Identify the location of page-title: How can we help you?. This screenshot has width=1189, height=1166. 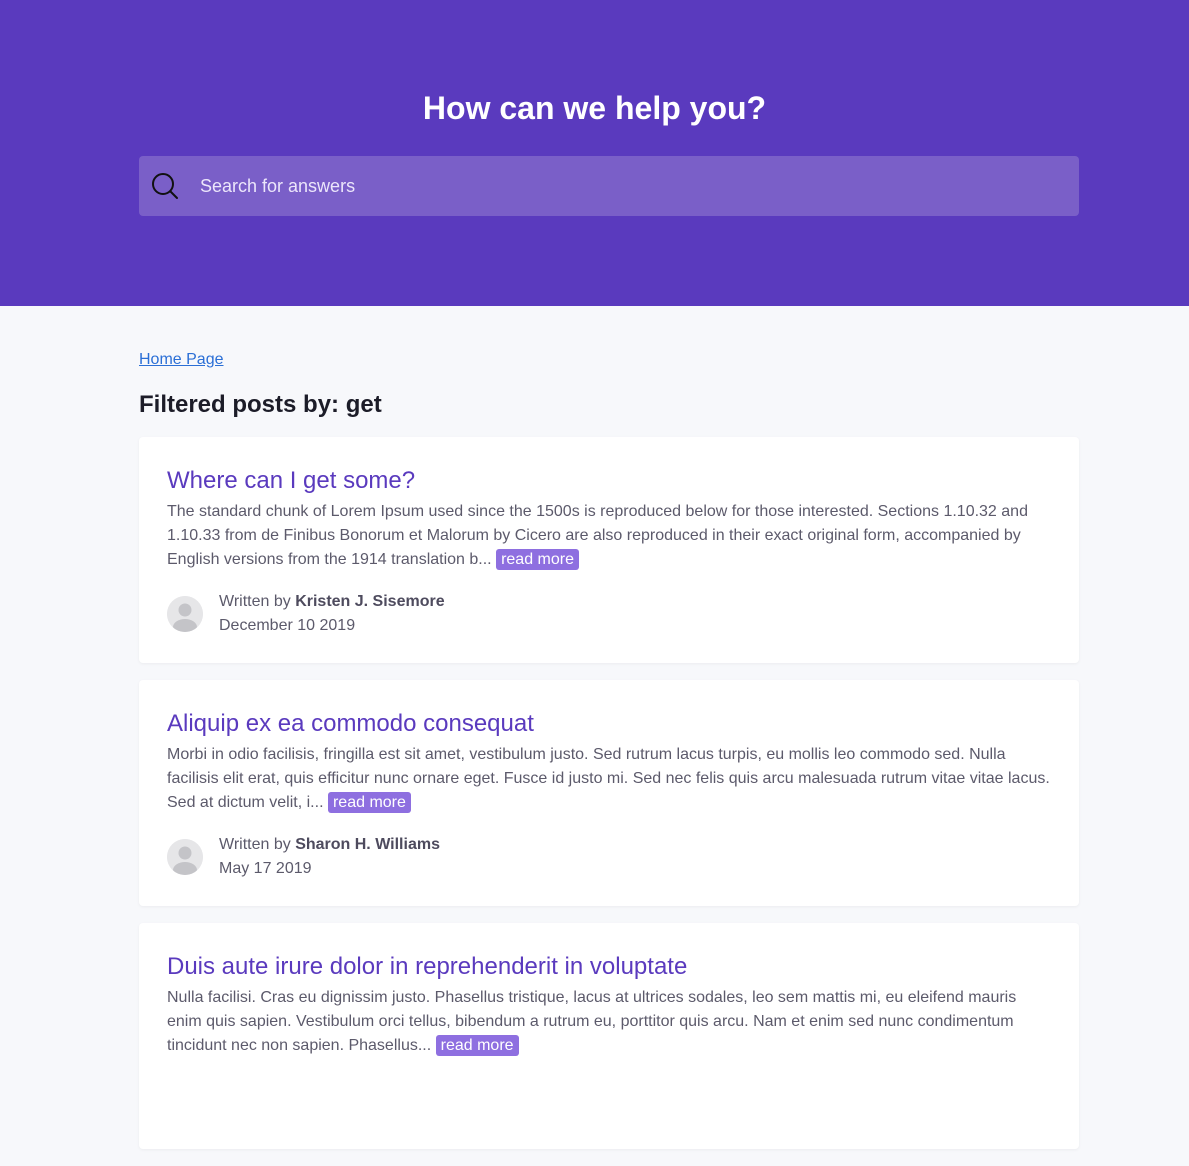
(594, 108).